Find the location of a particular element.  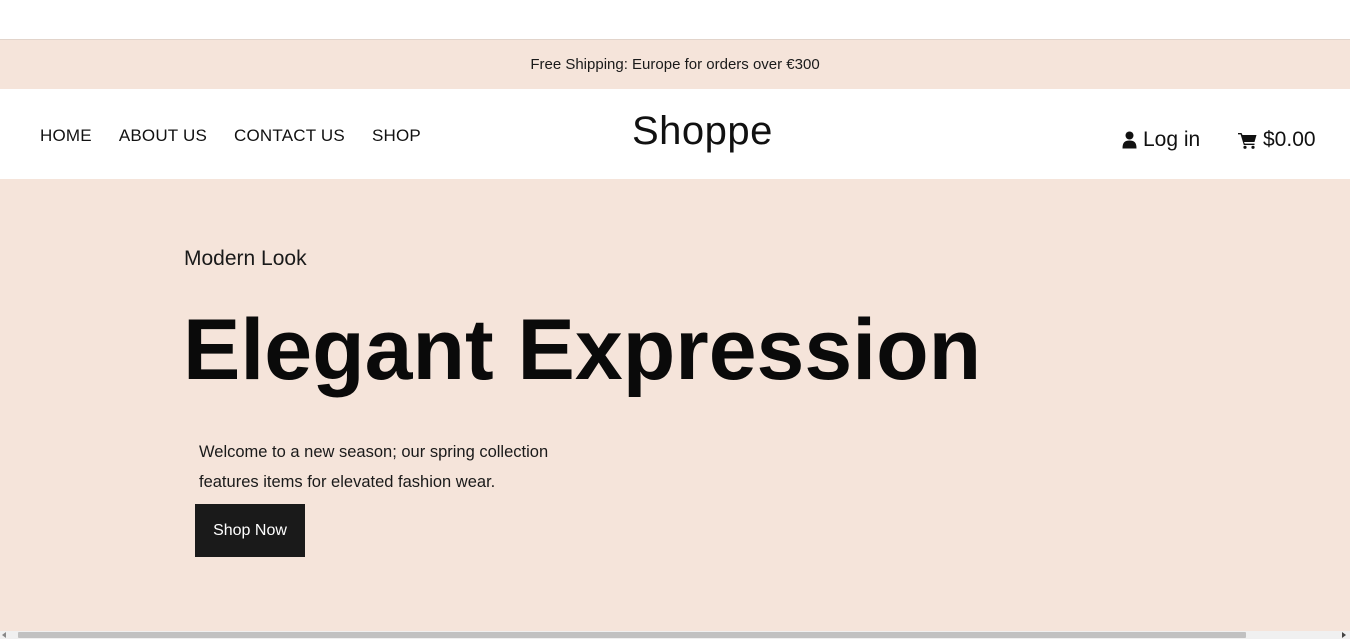

login-link: Log in is located at coordinates (1161, 140).